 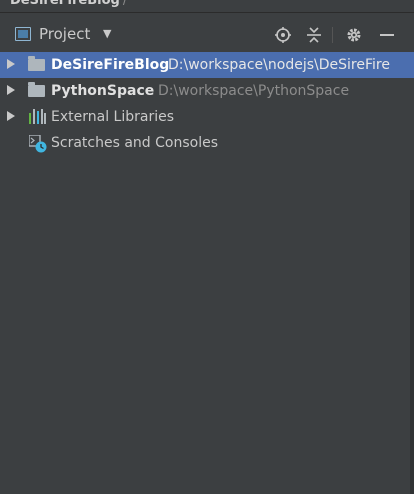 I want to click on scratches-icon, so click(x=37, y=143).